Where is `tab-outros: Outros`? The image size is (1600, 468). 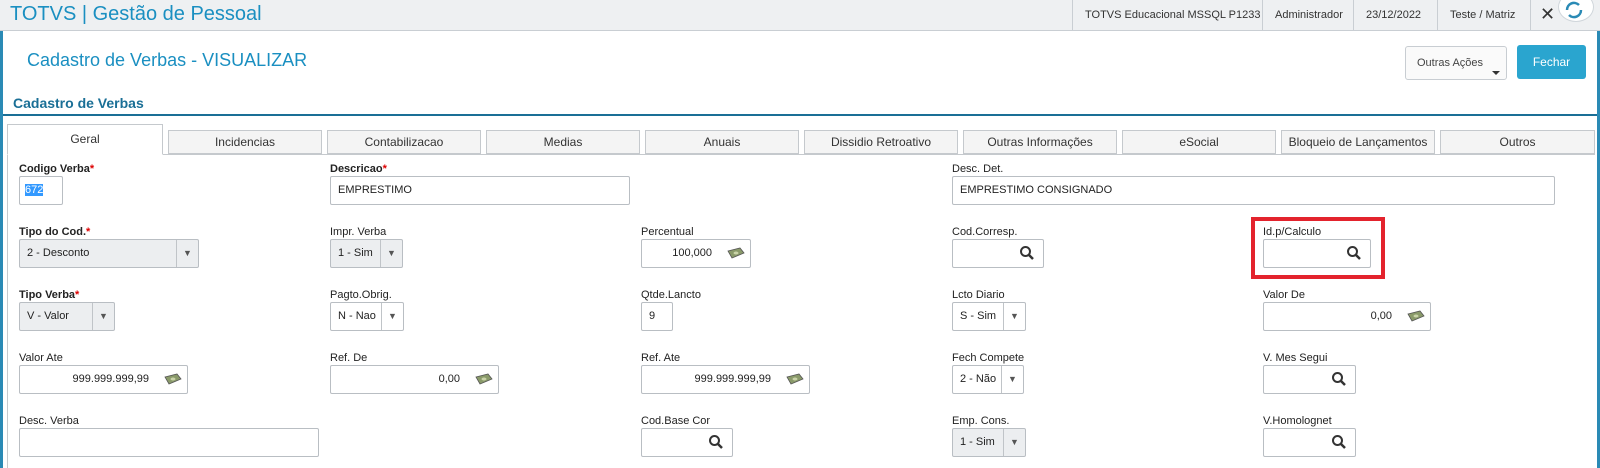
tab-outros: Outros is located at coordinates (1517, 142).